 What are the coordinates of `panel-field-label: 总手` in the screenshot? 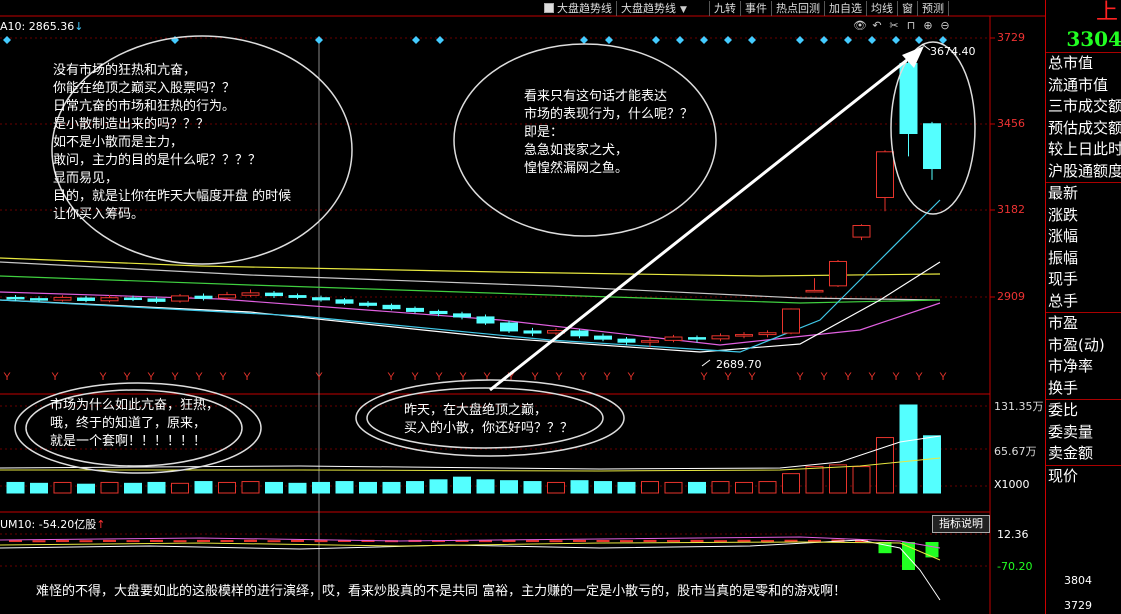 It's located at (1063, 300).